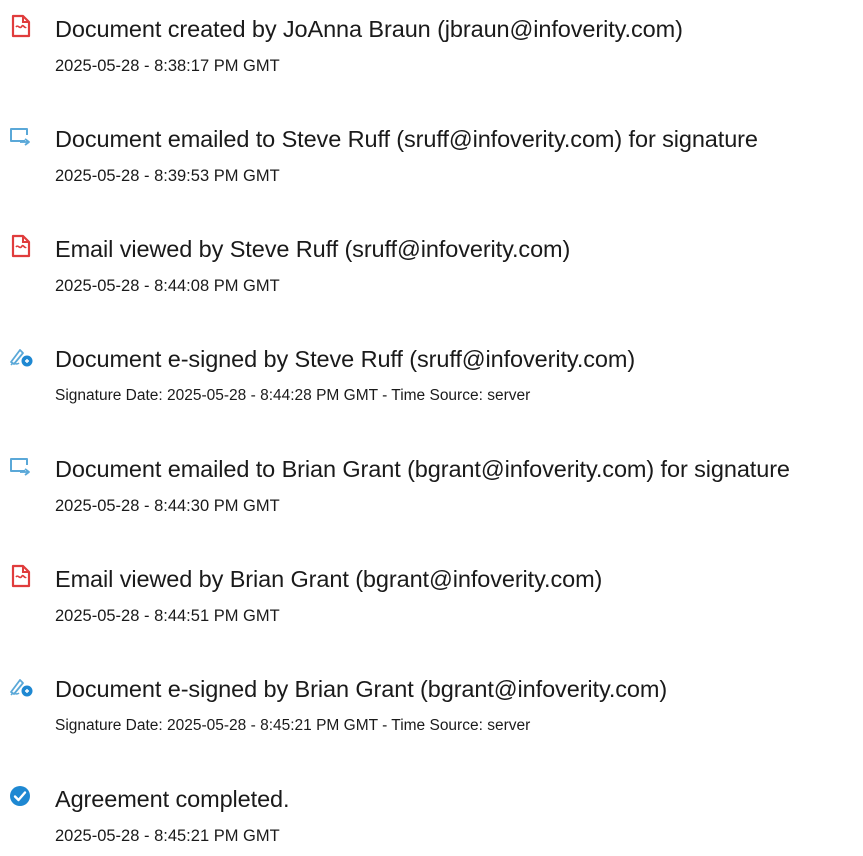 The width and height of the screenshot is (863, 856). I want to click on entry-title: Agreement completed., so click(172, 799).